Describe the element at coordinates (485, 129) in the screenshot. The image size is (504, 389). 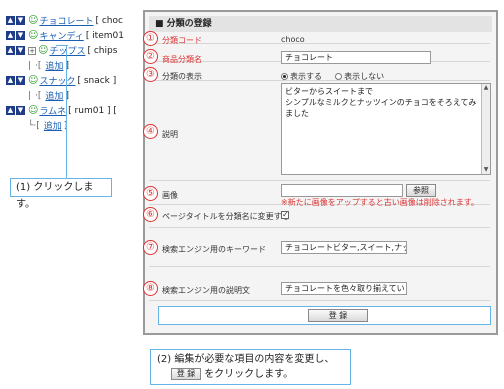
I see `textarea-scrollbar: ▲ ▼` at that location.